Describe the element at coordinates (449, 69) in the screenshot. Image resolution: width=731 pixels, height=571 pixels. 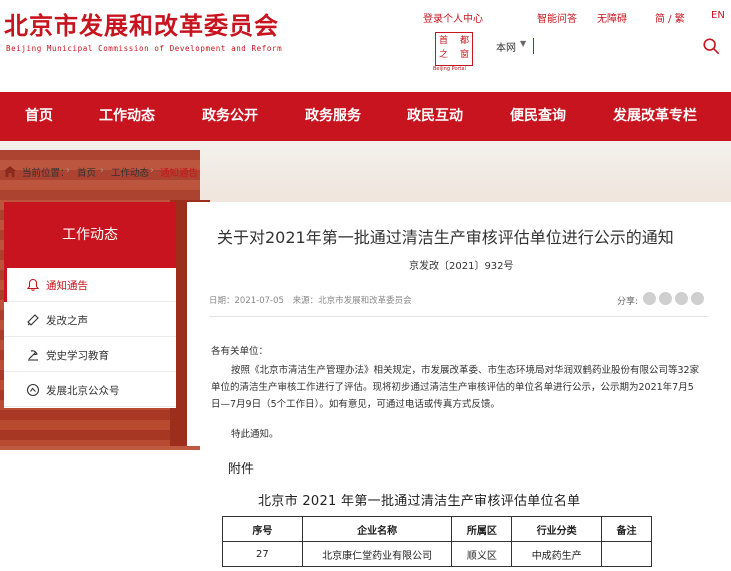
I see `capital-window-label: Beijing Portal` at that location.